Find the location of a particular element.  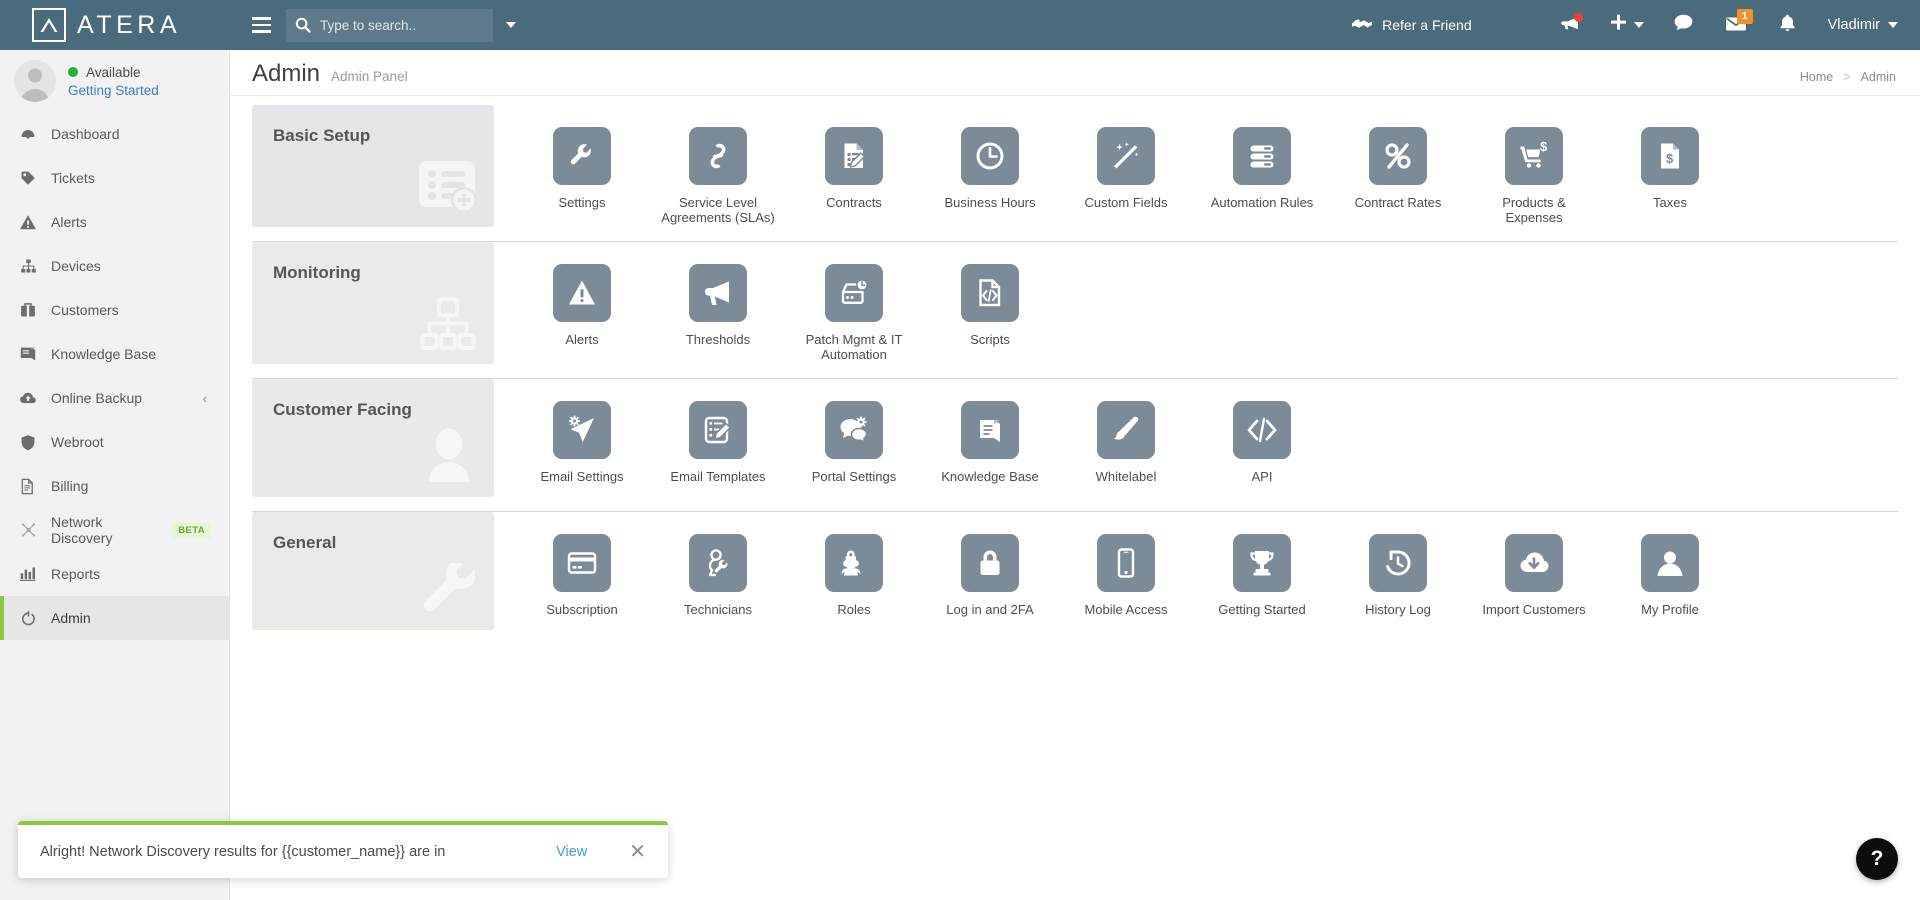

tile-portal-settings: Portal Settings is located at coordinates (854, 443).